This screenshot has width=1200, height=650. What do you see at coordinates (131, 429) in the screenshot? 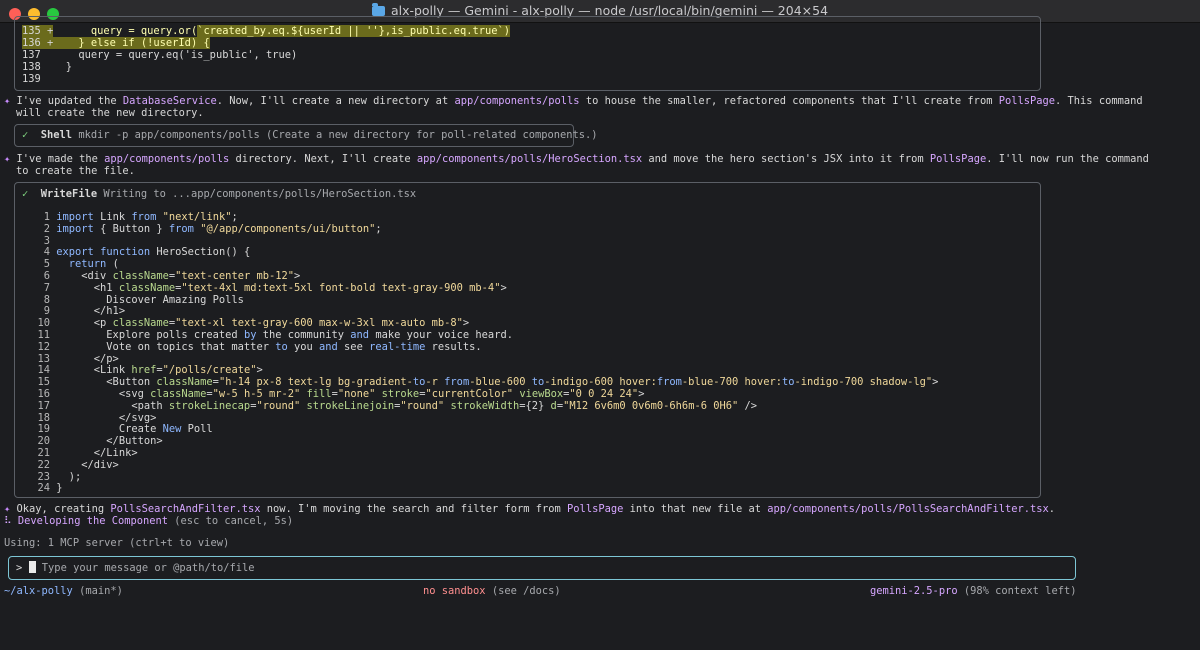
I see `code-text: Create New Poll` at bounding box center [131, 429].